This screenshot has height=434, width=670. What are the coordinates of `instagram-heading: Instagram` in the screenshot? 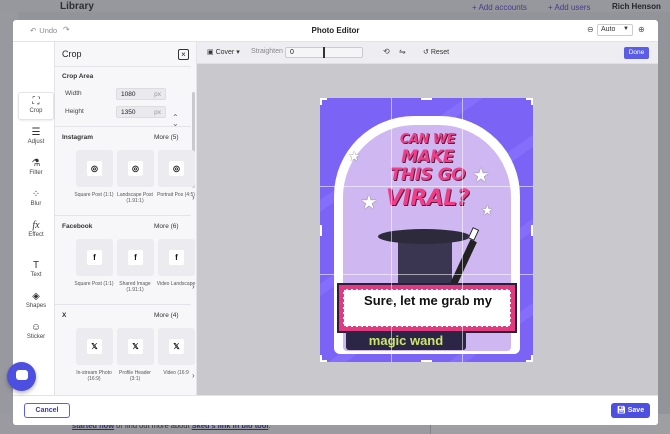 It's located at (78, 137).